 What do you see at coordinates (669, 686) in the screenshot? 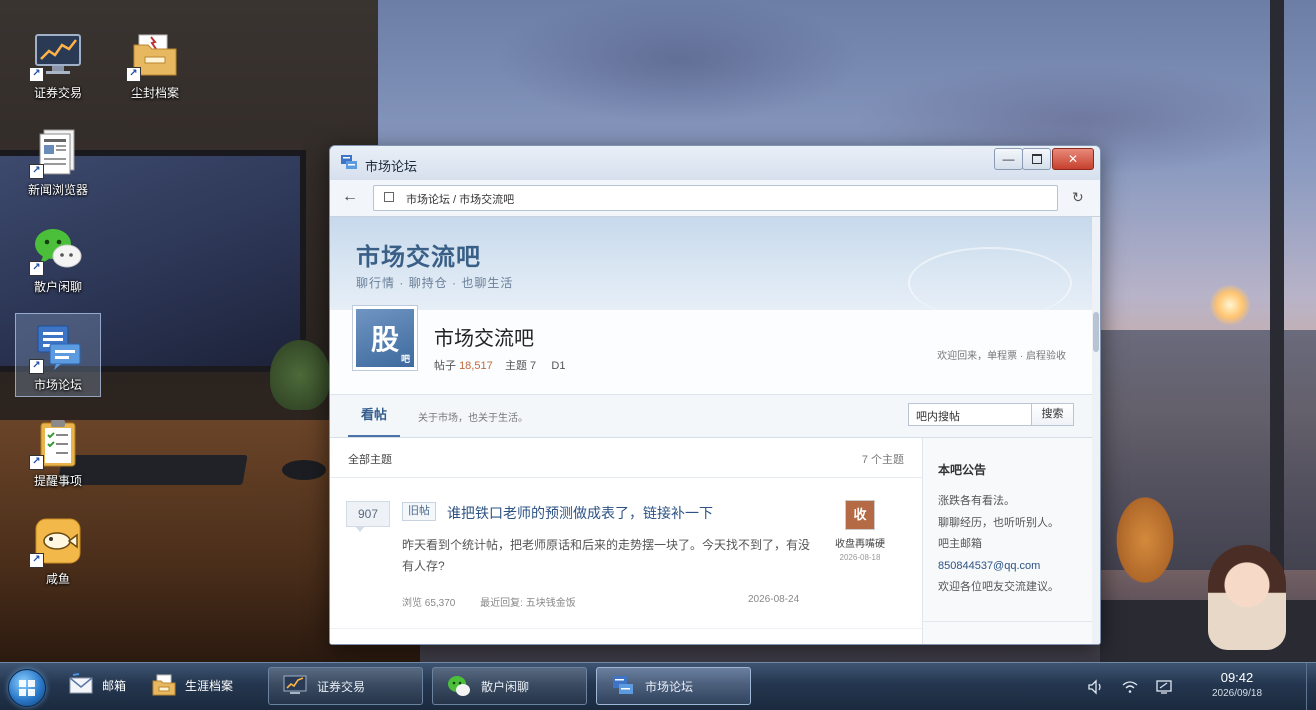
I see `taskbar-item-label: 市场论坛` at bounding box center [669, 686].